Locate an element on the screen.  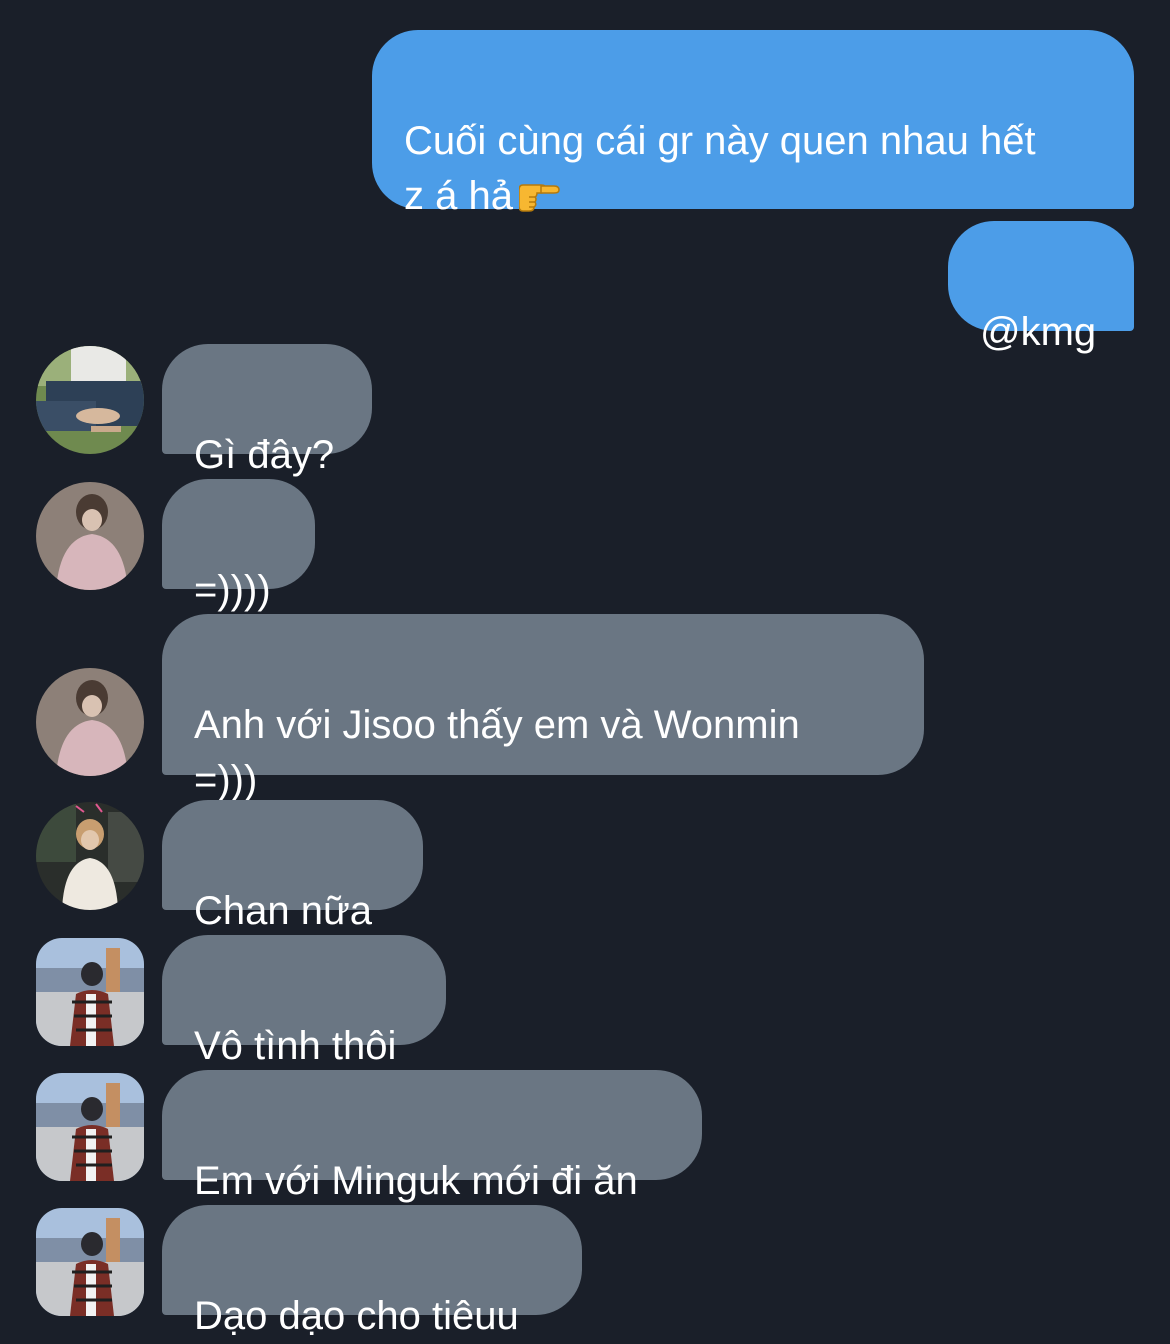
message-bubble-received: Em với Minguk mới đi ăn is located at coordinates (432, 1136).